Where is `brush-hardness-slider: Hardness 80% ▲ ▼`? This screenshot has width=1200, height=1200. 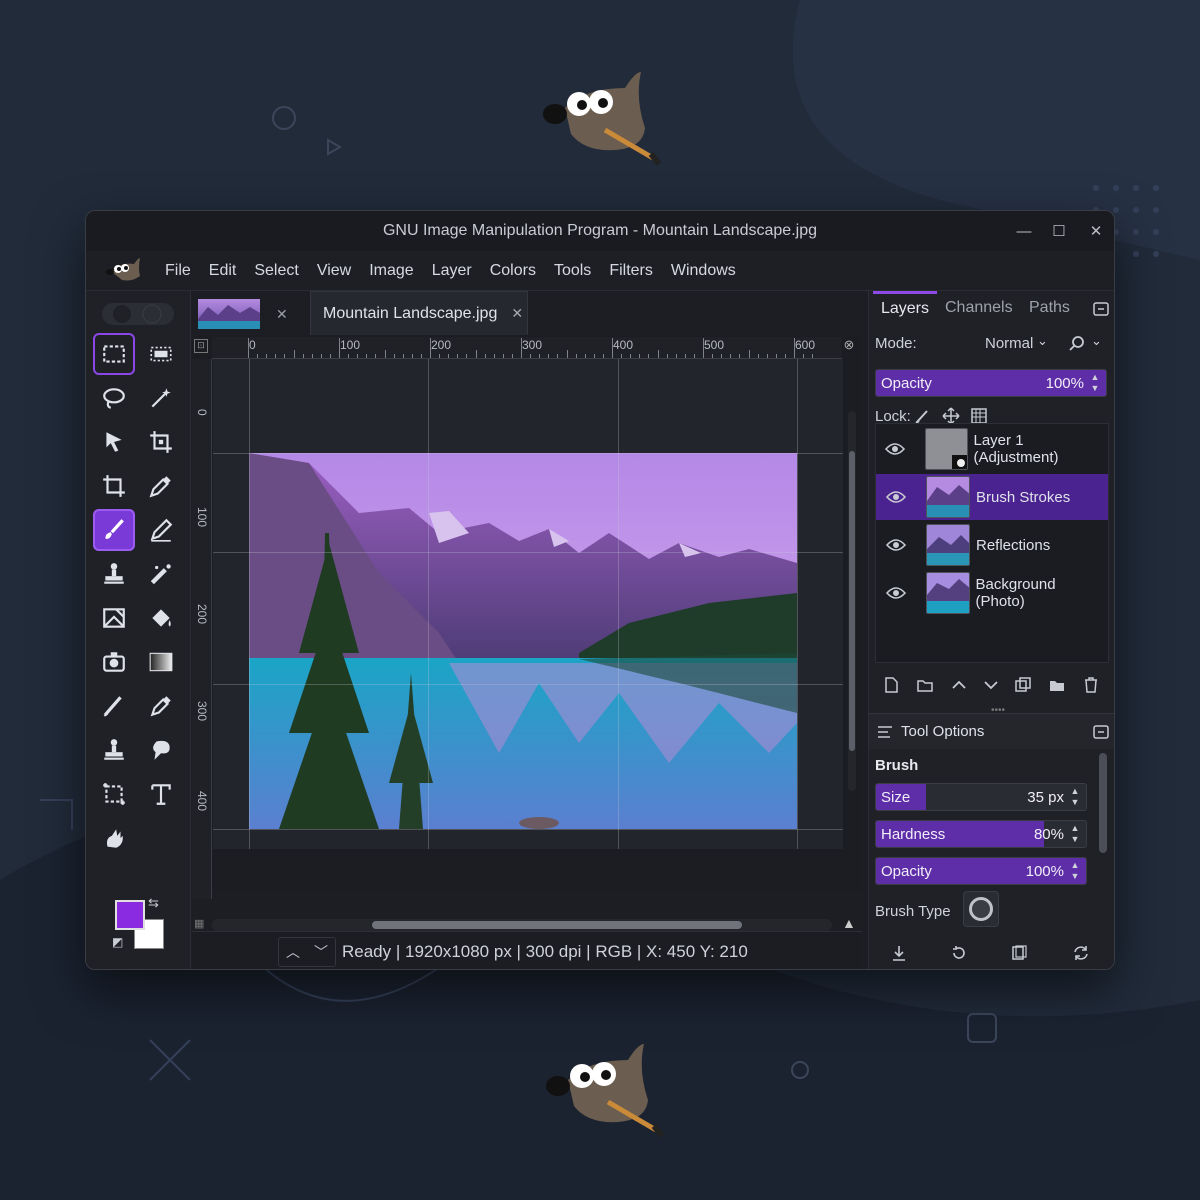 brush-hardness-slider: Hardness 80% ▲ ▼ is located at coordinates (981, 834).